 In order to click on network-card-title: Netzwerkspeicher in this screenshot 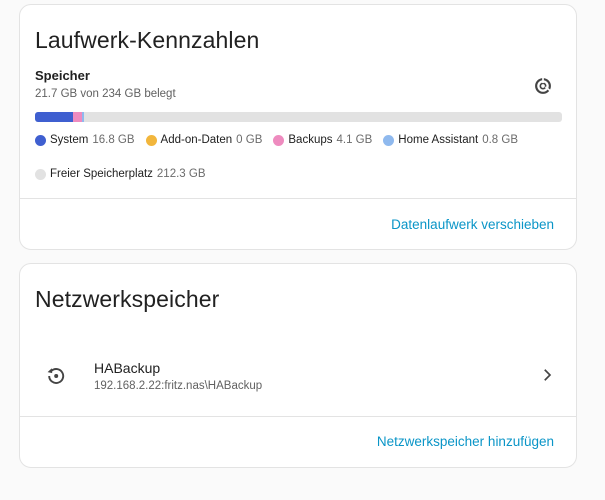, I will do `click(127, 299)`.